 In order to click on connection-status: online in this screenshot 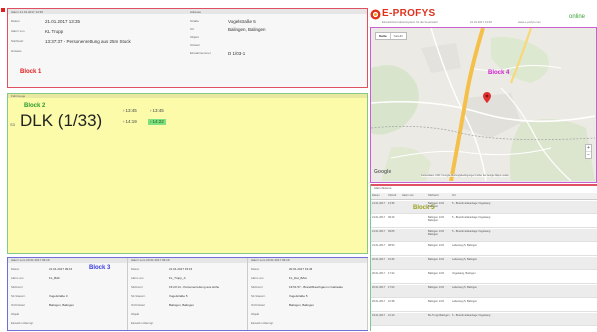, I will do `click(577, 17)`.